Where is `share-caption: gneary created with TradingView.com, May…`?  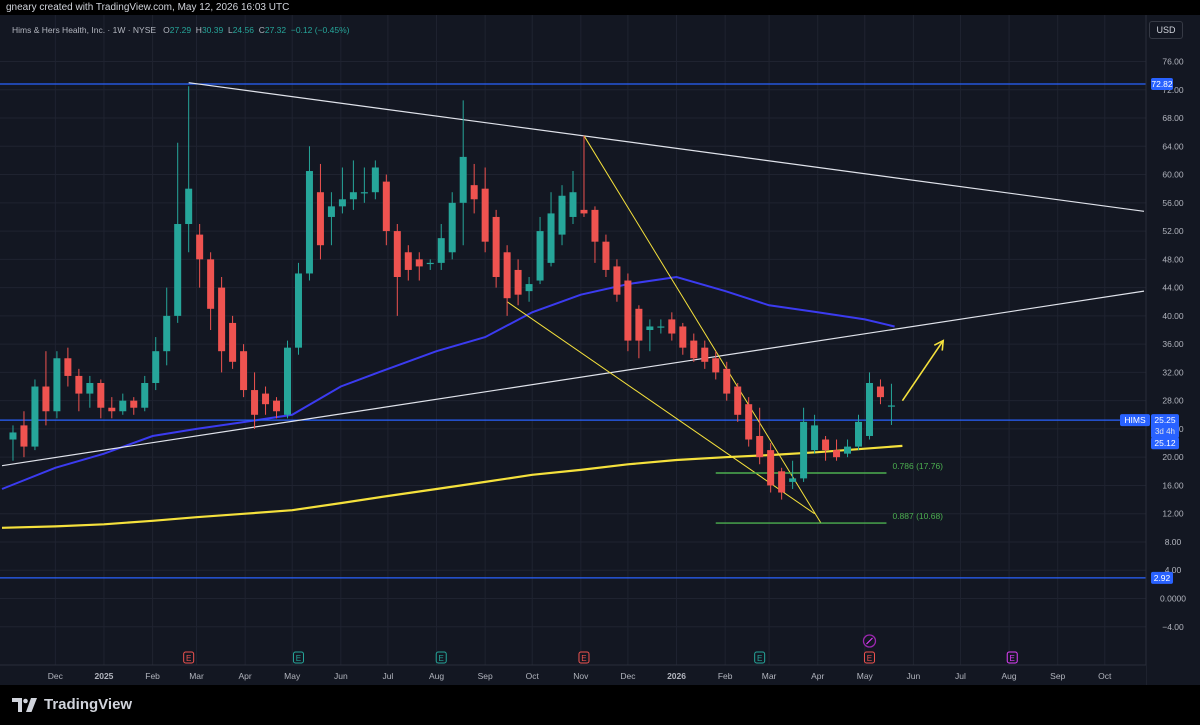
share-caption: gneary created with TradingView.com, May… is located at coordinates (148, 7).